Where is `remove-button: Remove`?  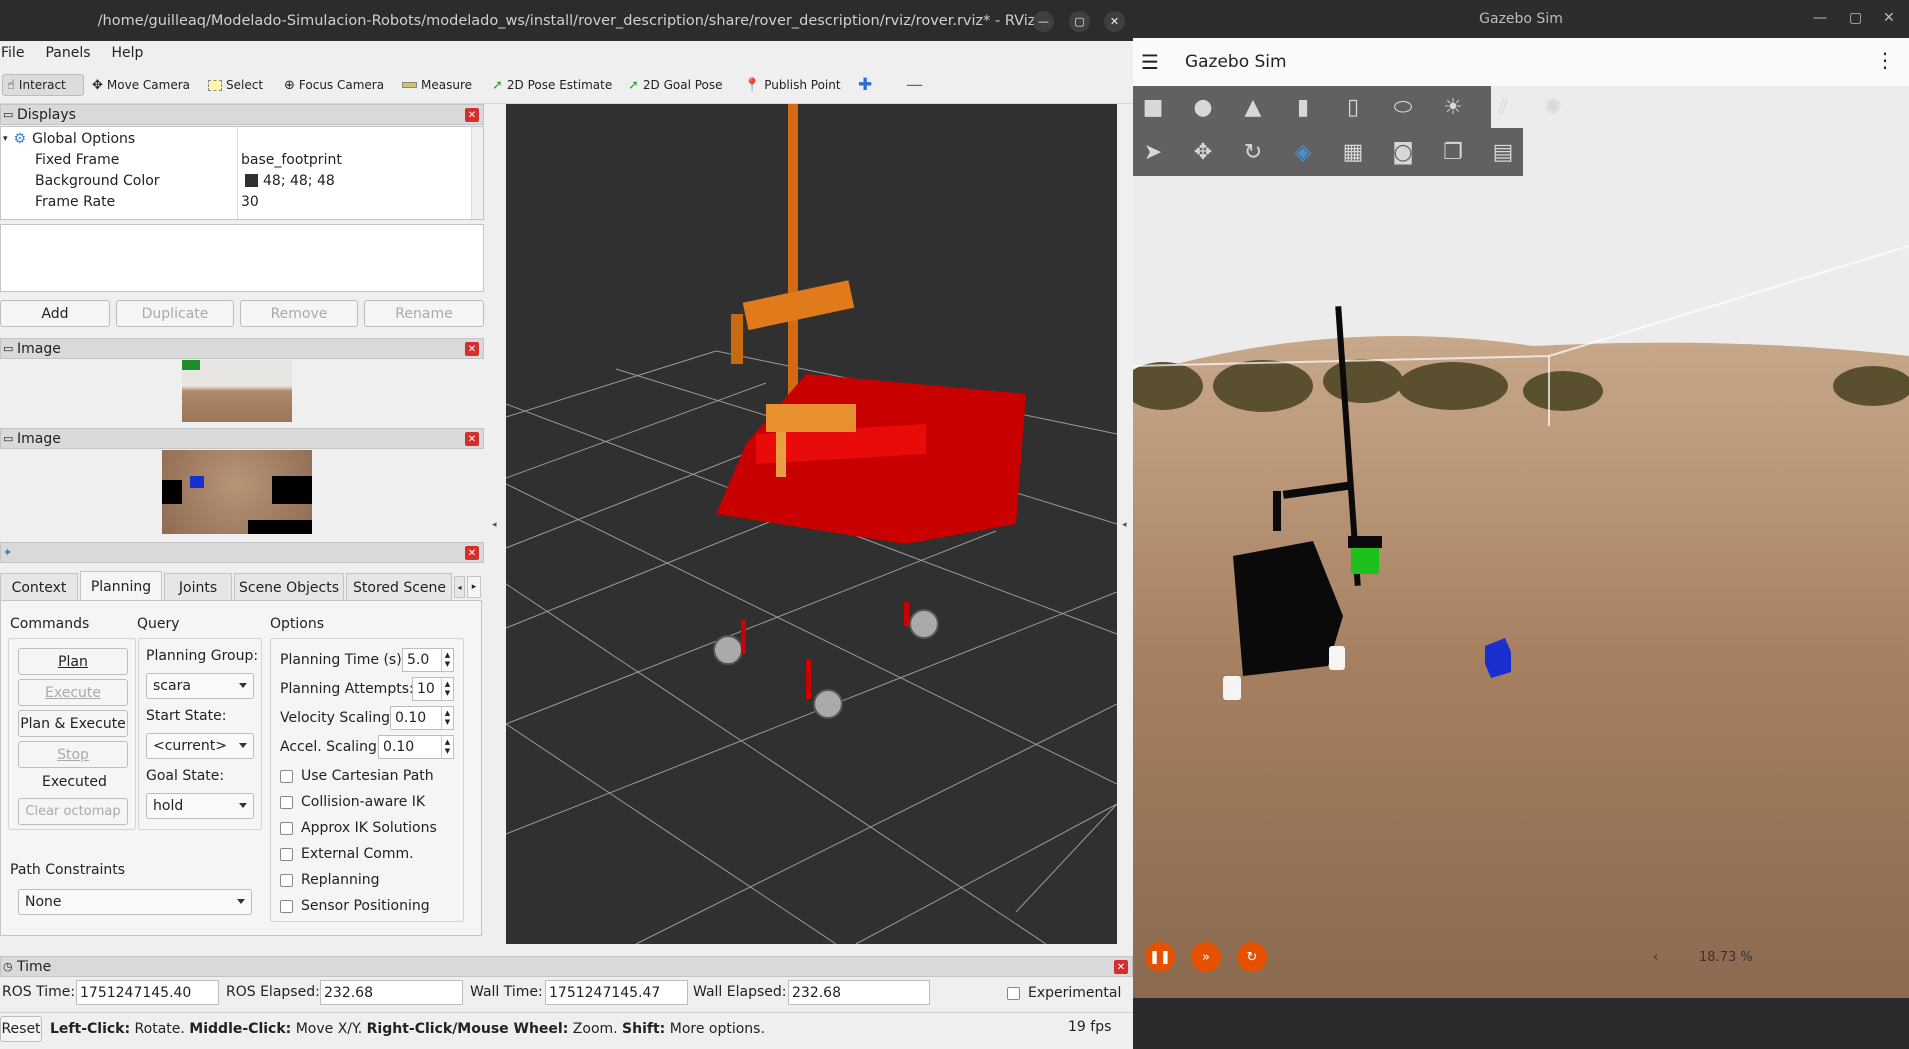 remove-button: Remove is located at coordinates (299, 313).